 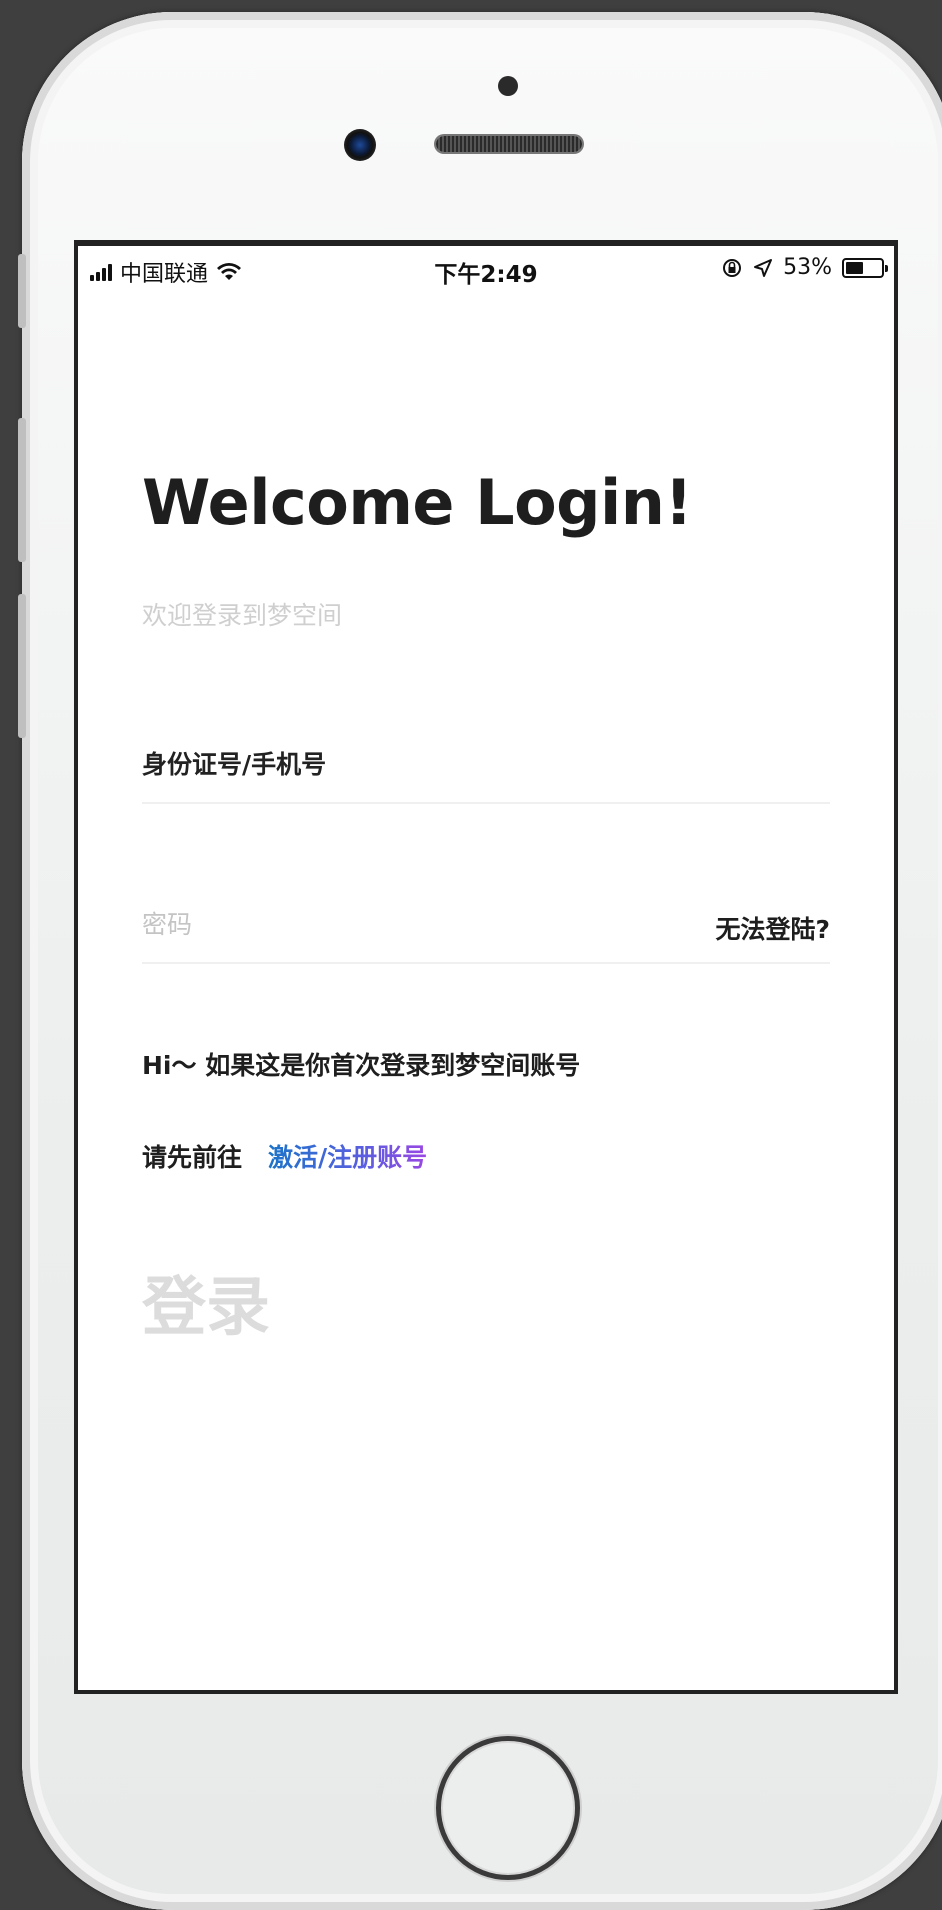 I want to click on activate-prompt: 请先前往 激活/注册账号, so click(x=284, y=1156).